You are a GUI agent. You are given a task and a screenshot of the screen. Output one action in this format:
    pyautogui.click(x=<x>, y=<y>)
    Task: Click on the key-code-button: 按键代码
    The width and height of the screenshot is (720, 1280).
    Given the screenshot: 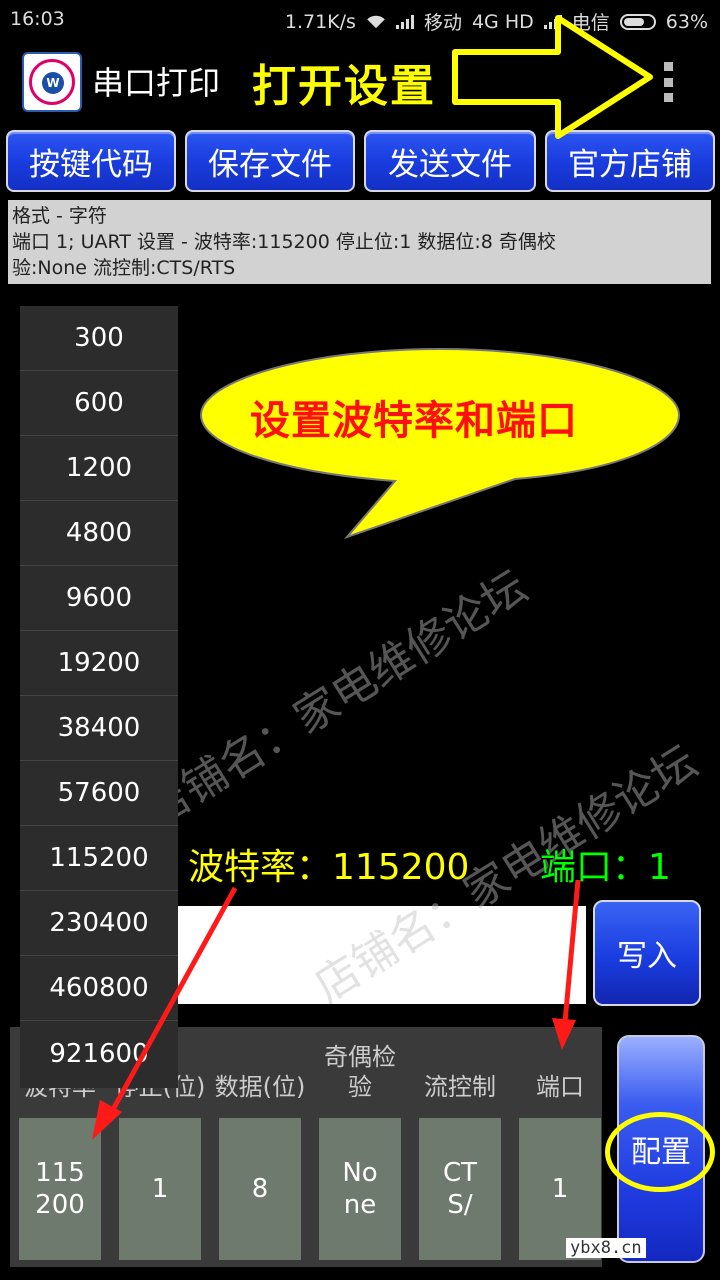 What is the action you would take?
    pyautogui.click(x=91, y=161)
    